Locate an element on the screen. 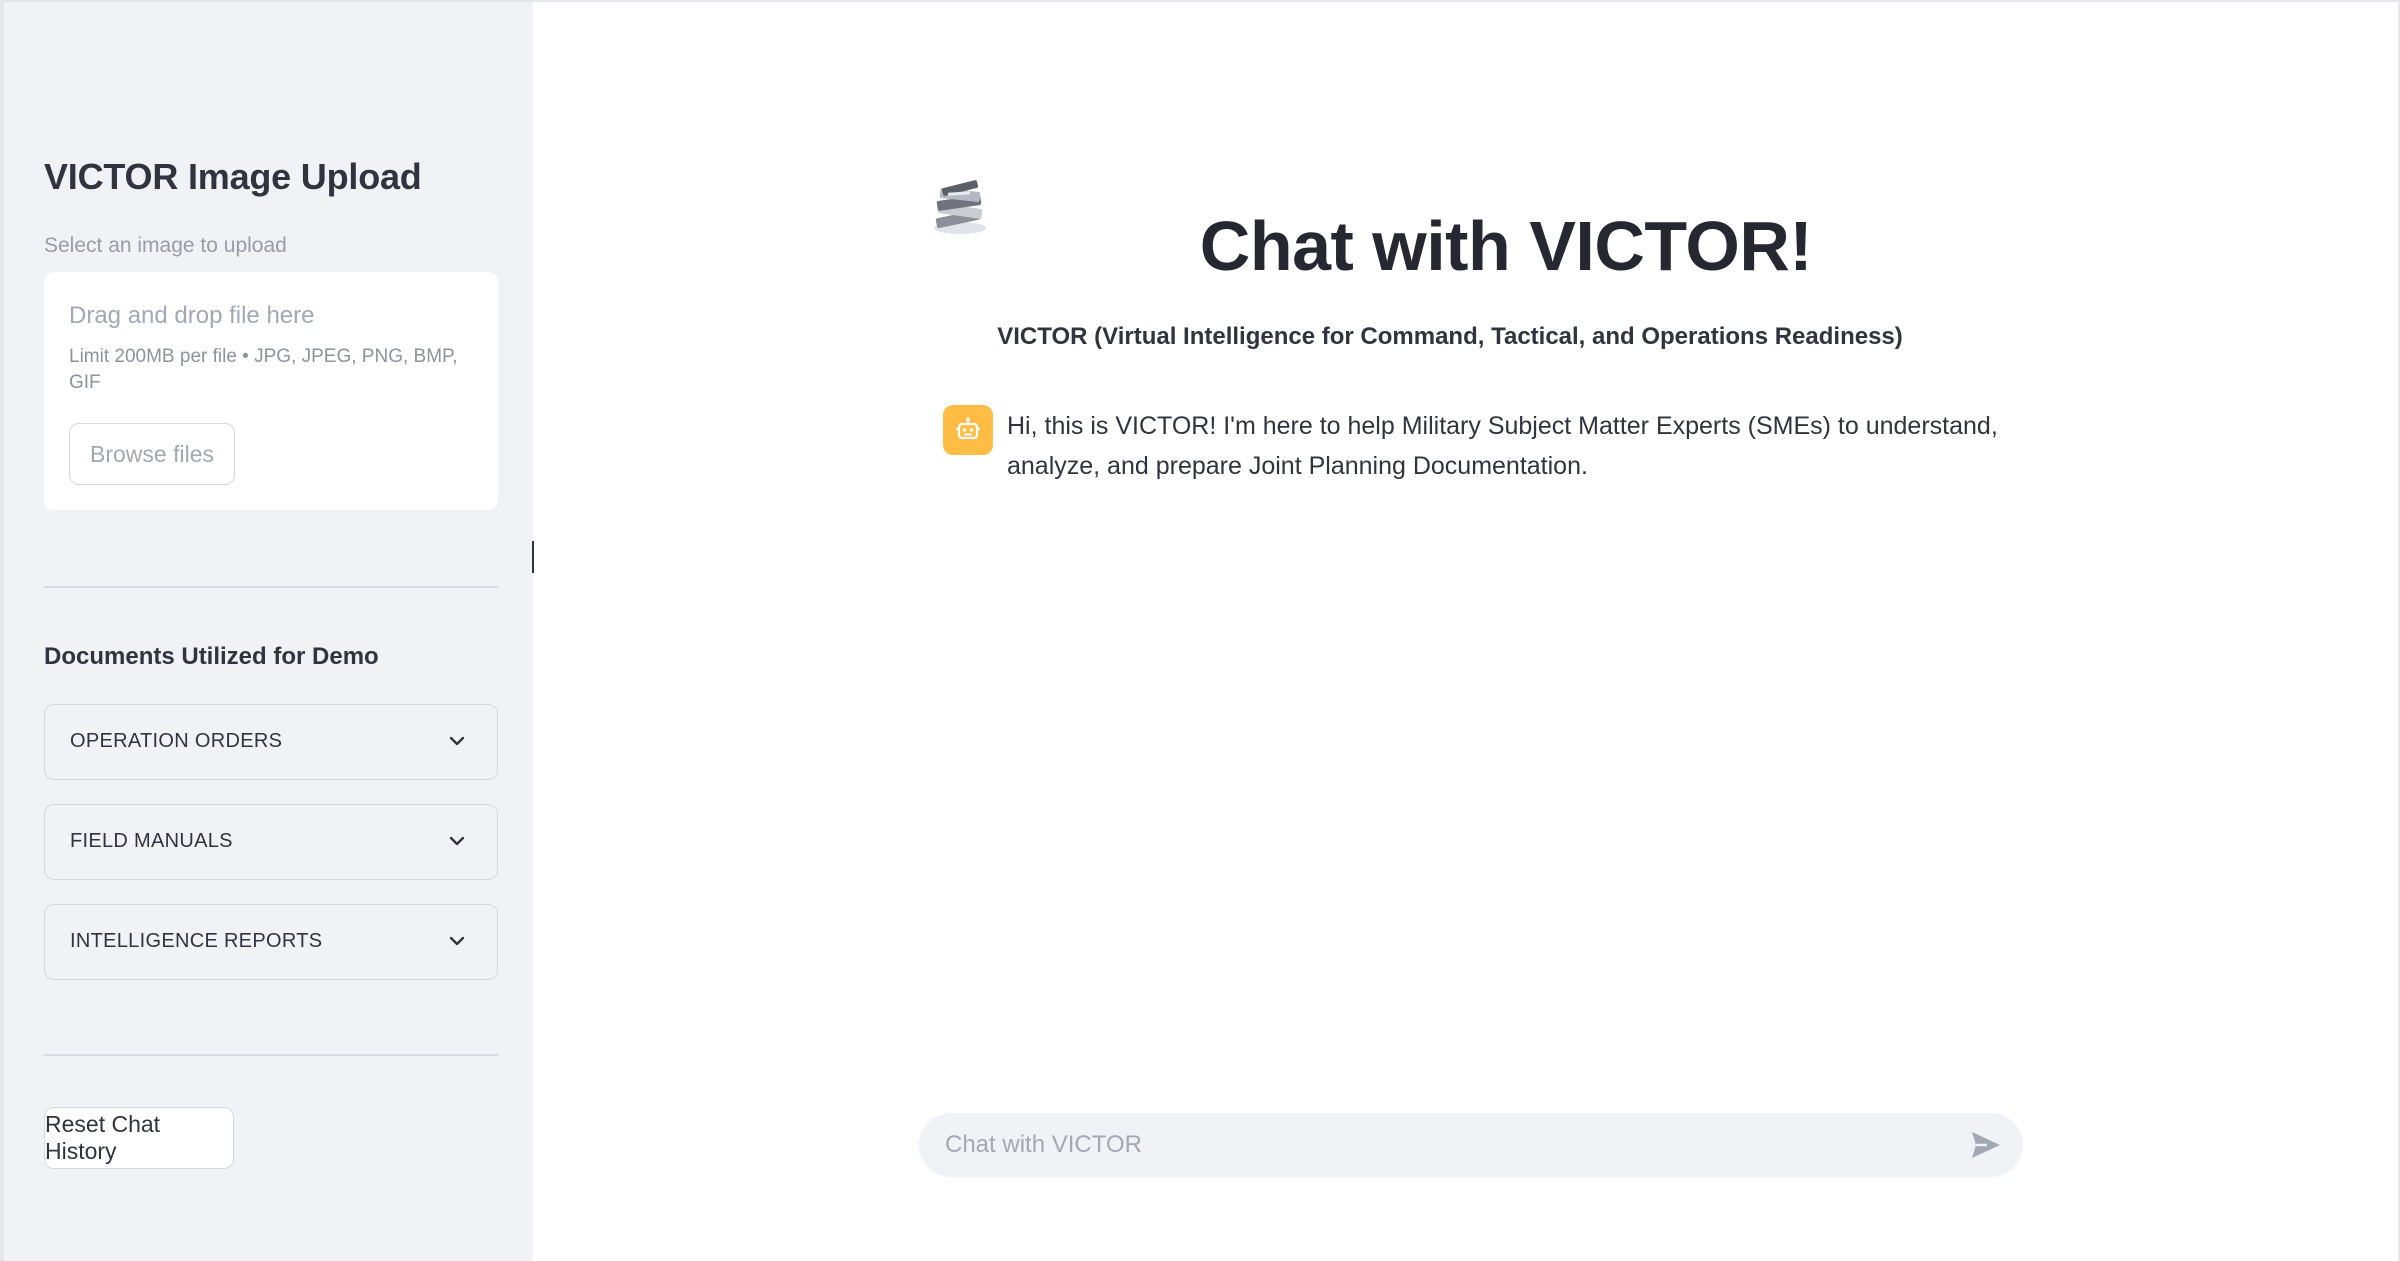  robot-icon is located at coordinates (968, 428).